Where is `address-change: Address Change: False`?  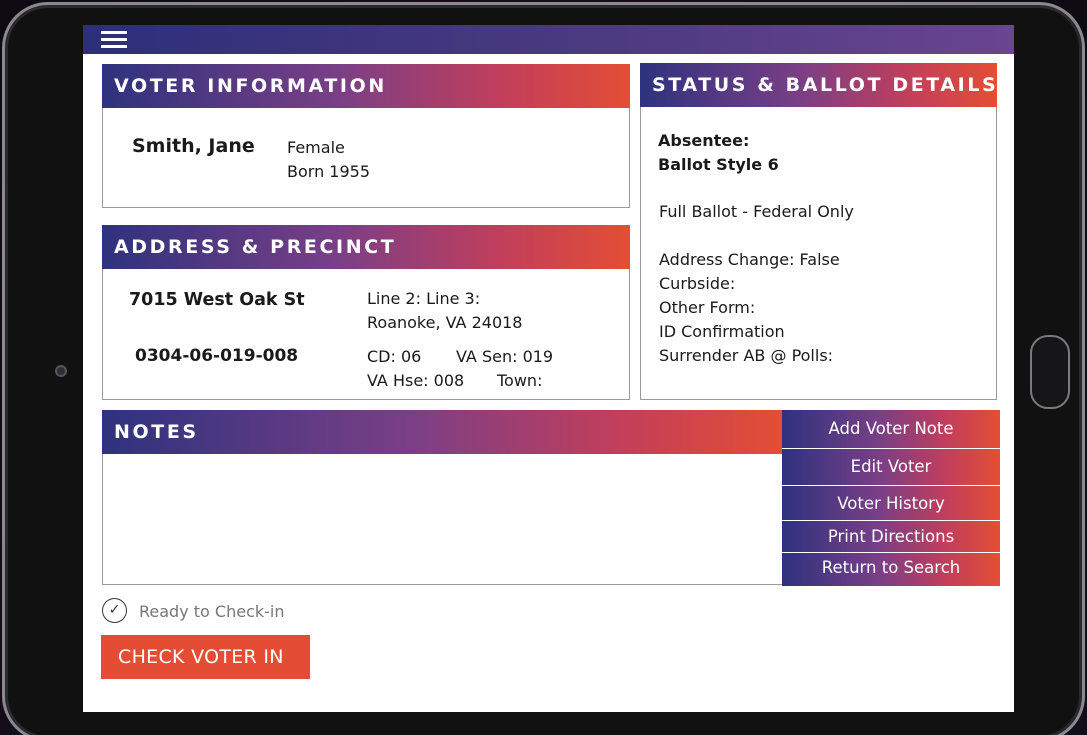
address-change: Address Change: False is located at coordinates (749, 259).